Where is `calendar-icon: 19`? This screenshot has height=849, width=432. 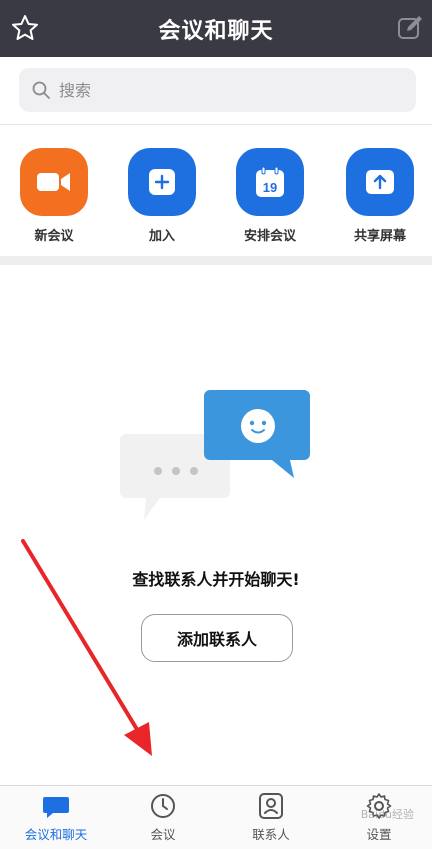 calendar-icon: 19 is located at coordinates (270, 181).